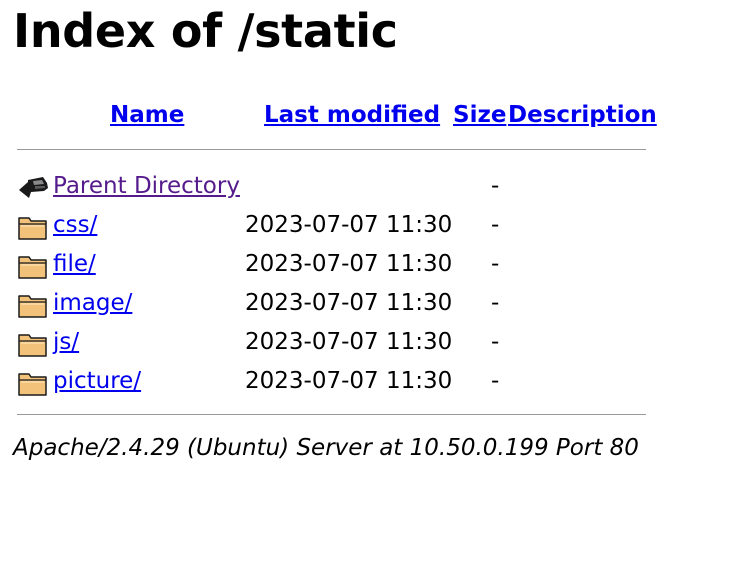 The height and width of the screenshot is (568, 755). I want to click on table-row: file/ 2023-07-07 11:30 -, so click(377, 265).